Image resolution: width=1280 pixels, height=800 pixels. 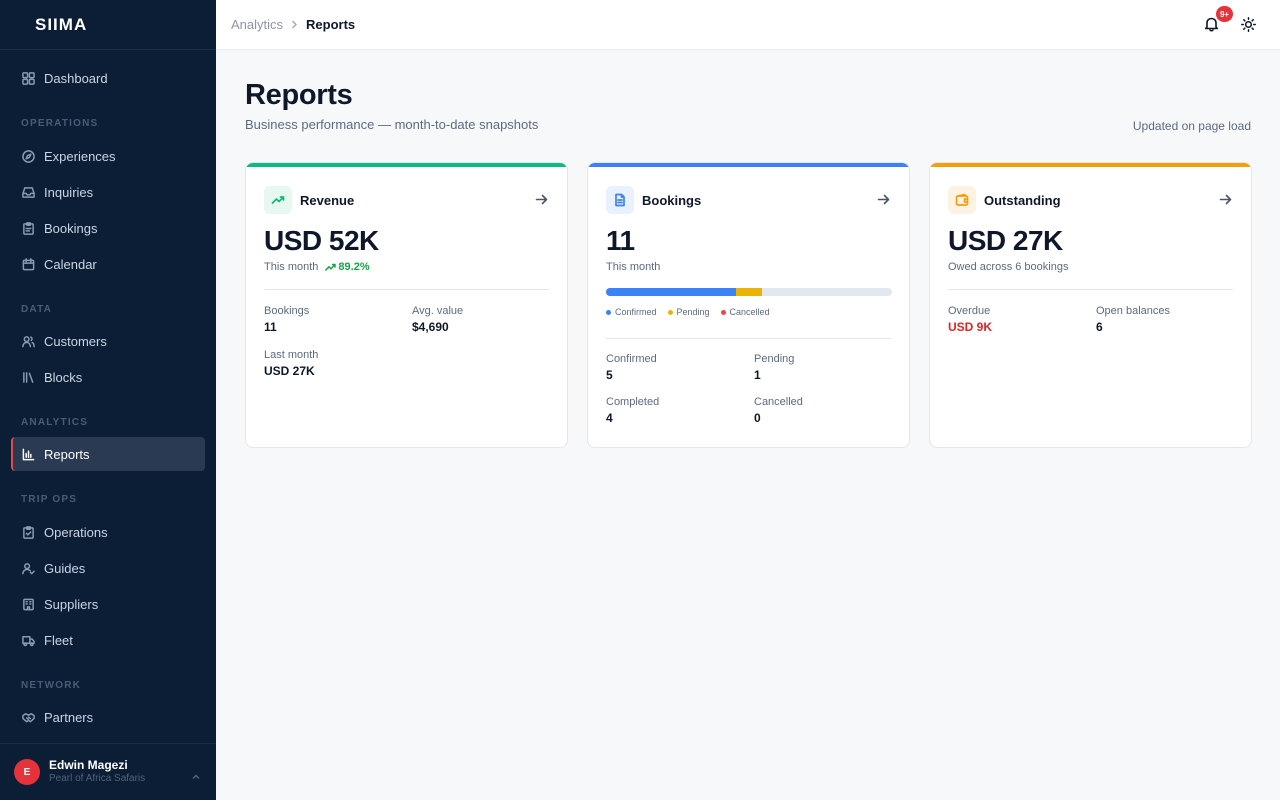 What do you see at coordinates (1249, 25) in the screenshot?
I see `sun-icon` at bounding box center [1249, 25].